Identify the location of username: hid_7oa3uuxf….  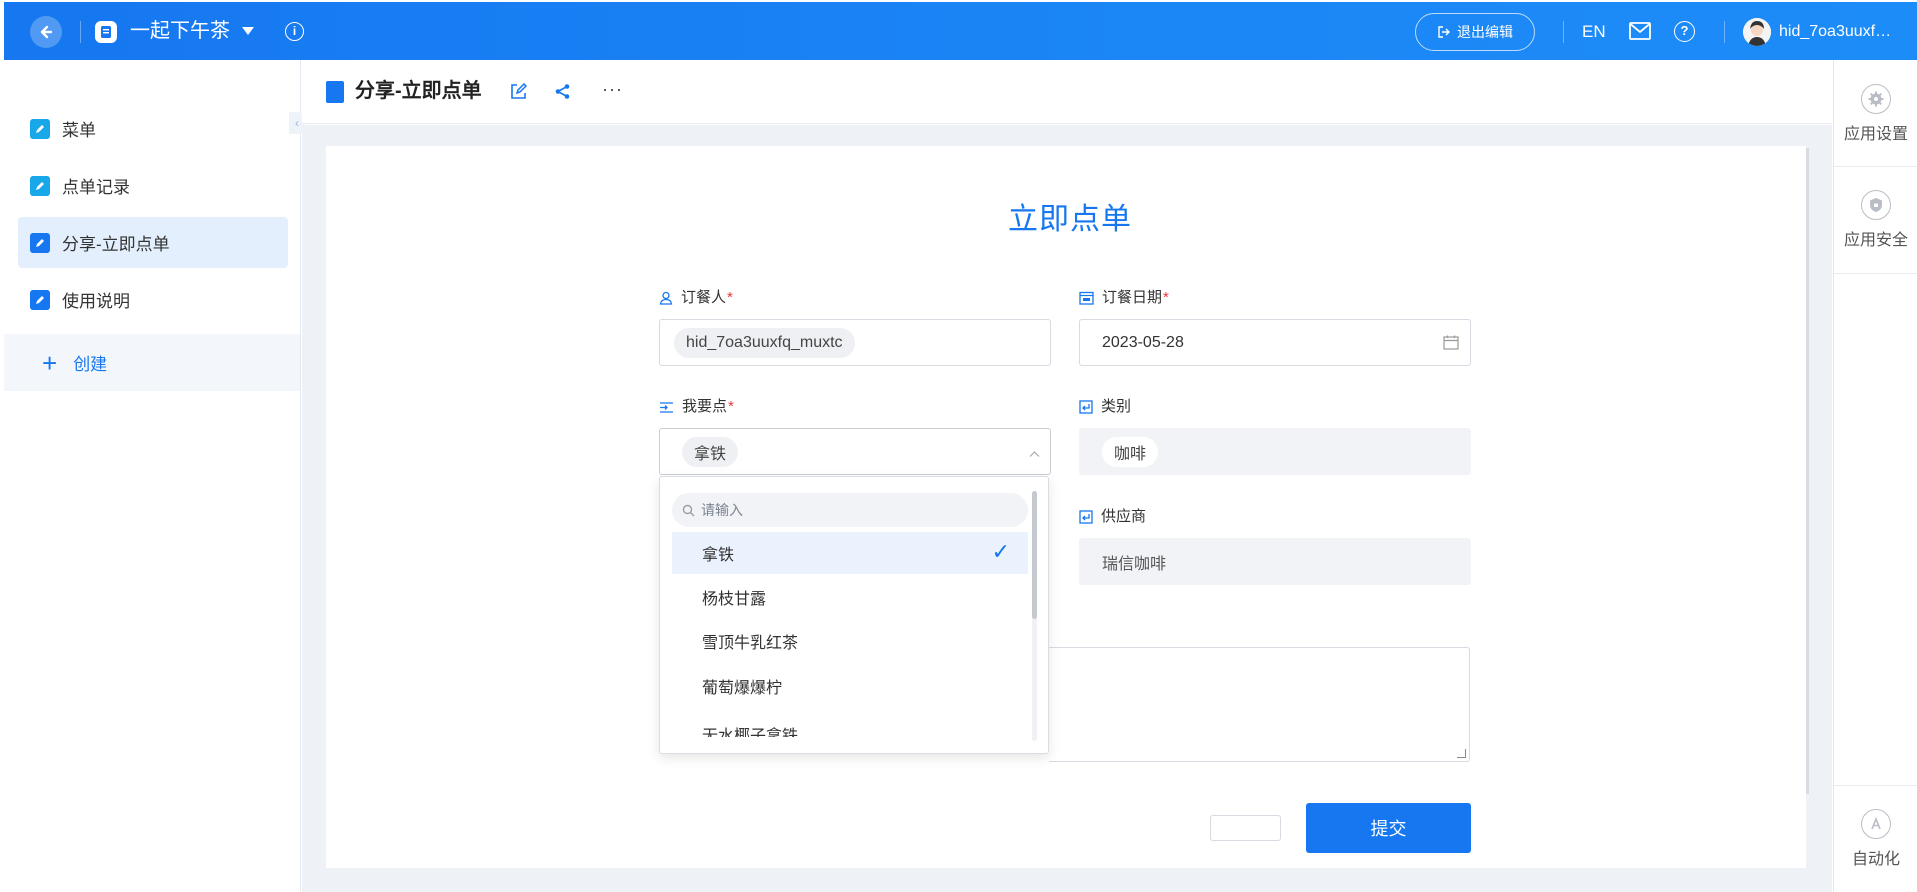
(1835, 32).